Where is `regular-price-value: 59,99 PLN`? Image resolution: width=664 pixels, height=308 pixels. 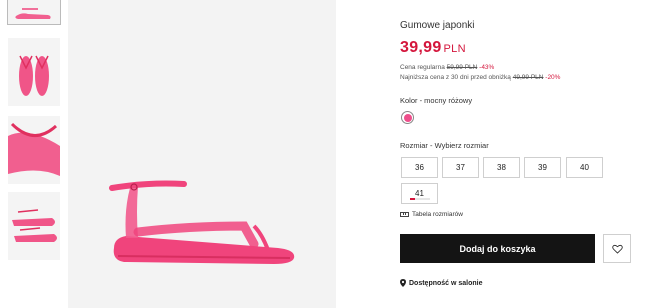 regular-price-value: 59,99 PLN is located at coordinates (462, 67).